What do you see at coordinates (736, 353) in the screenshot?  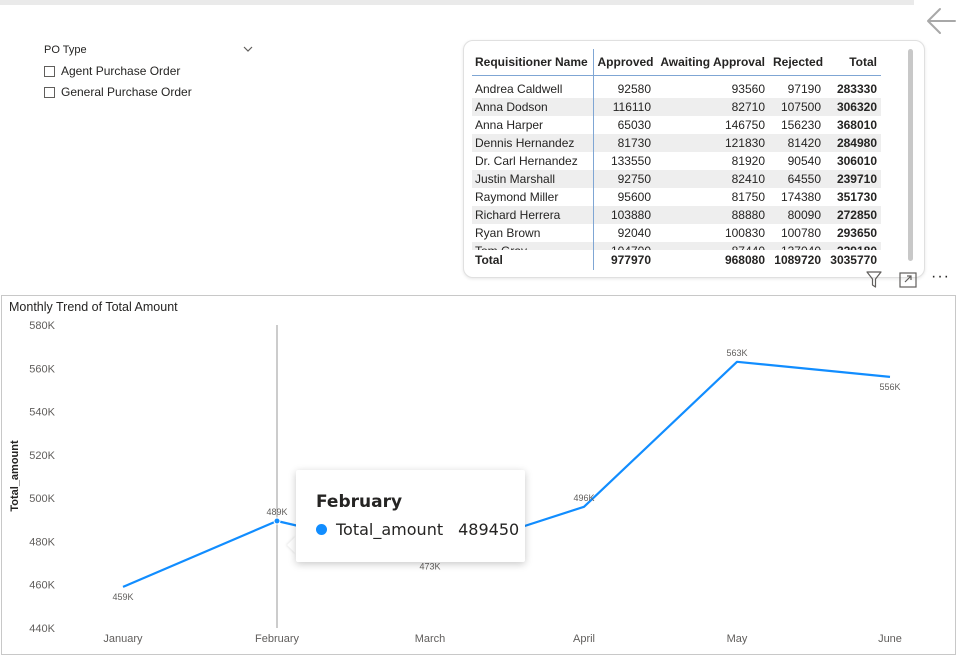 I see `data-label: 563K` at bounding box center [736, 353].